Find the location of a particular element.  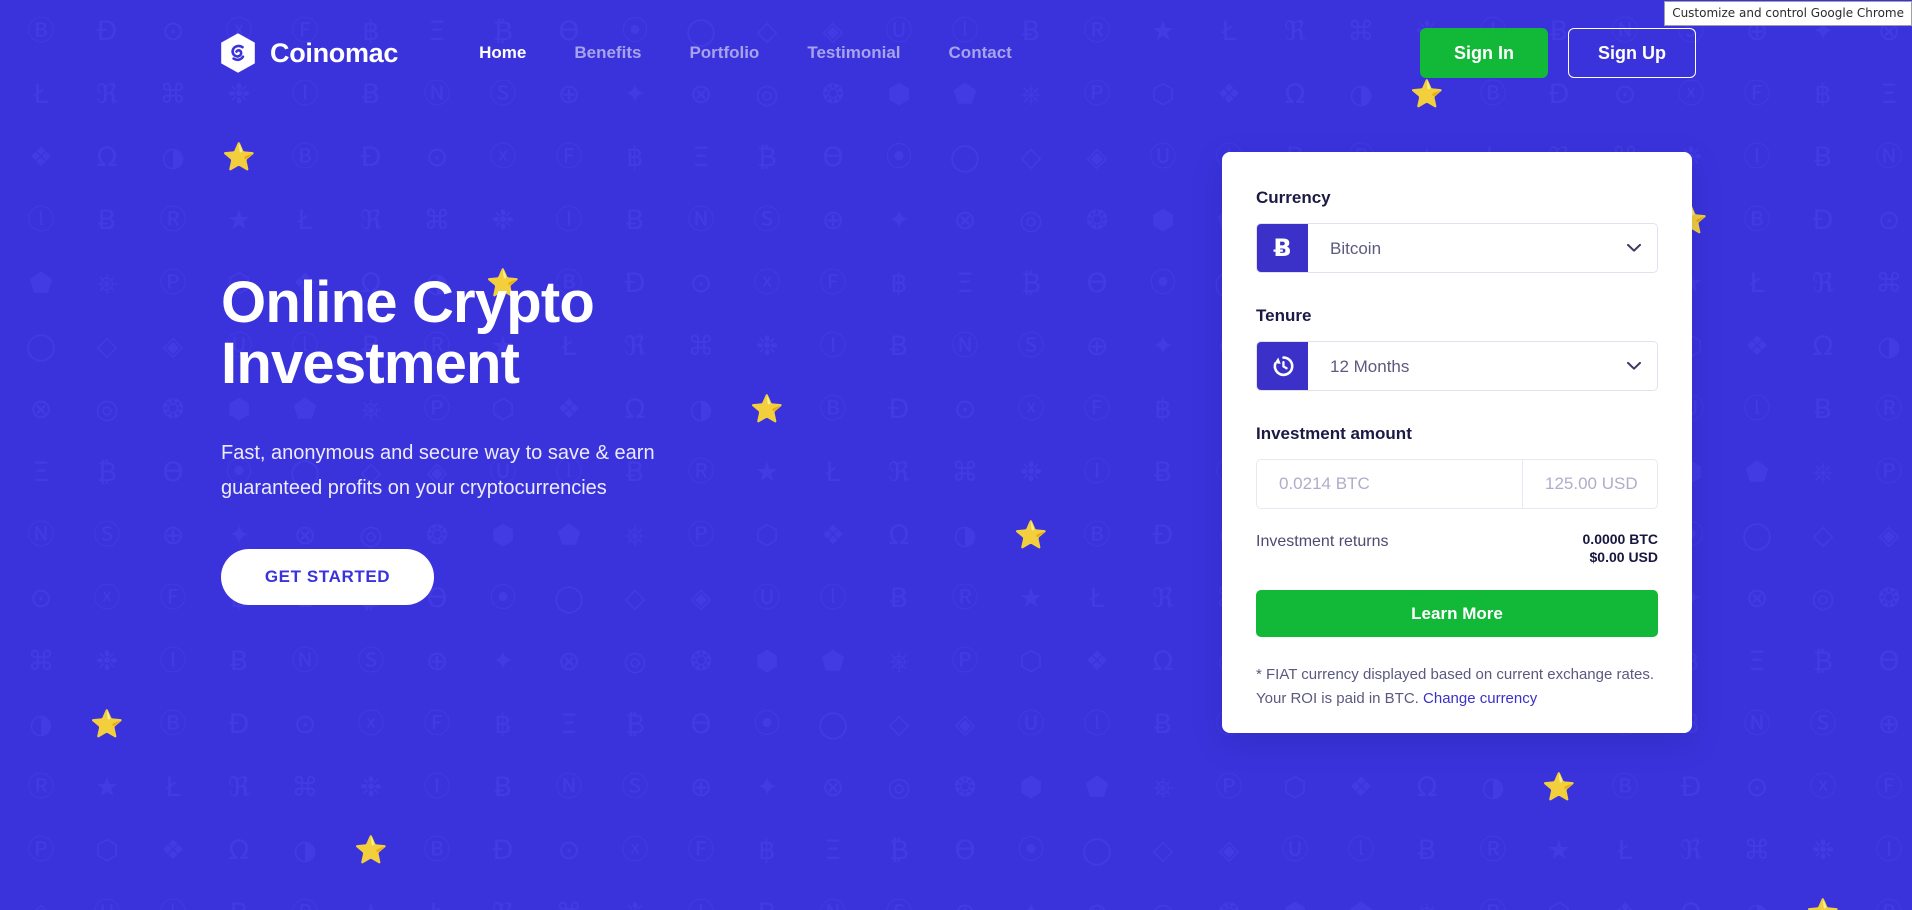

pattern-crypto-icon: ⓧ is located at coordinates (503, 157).